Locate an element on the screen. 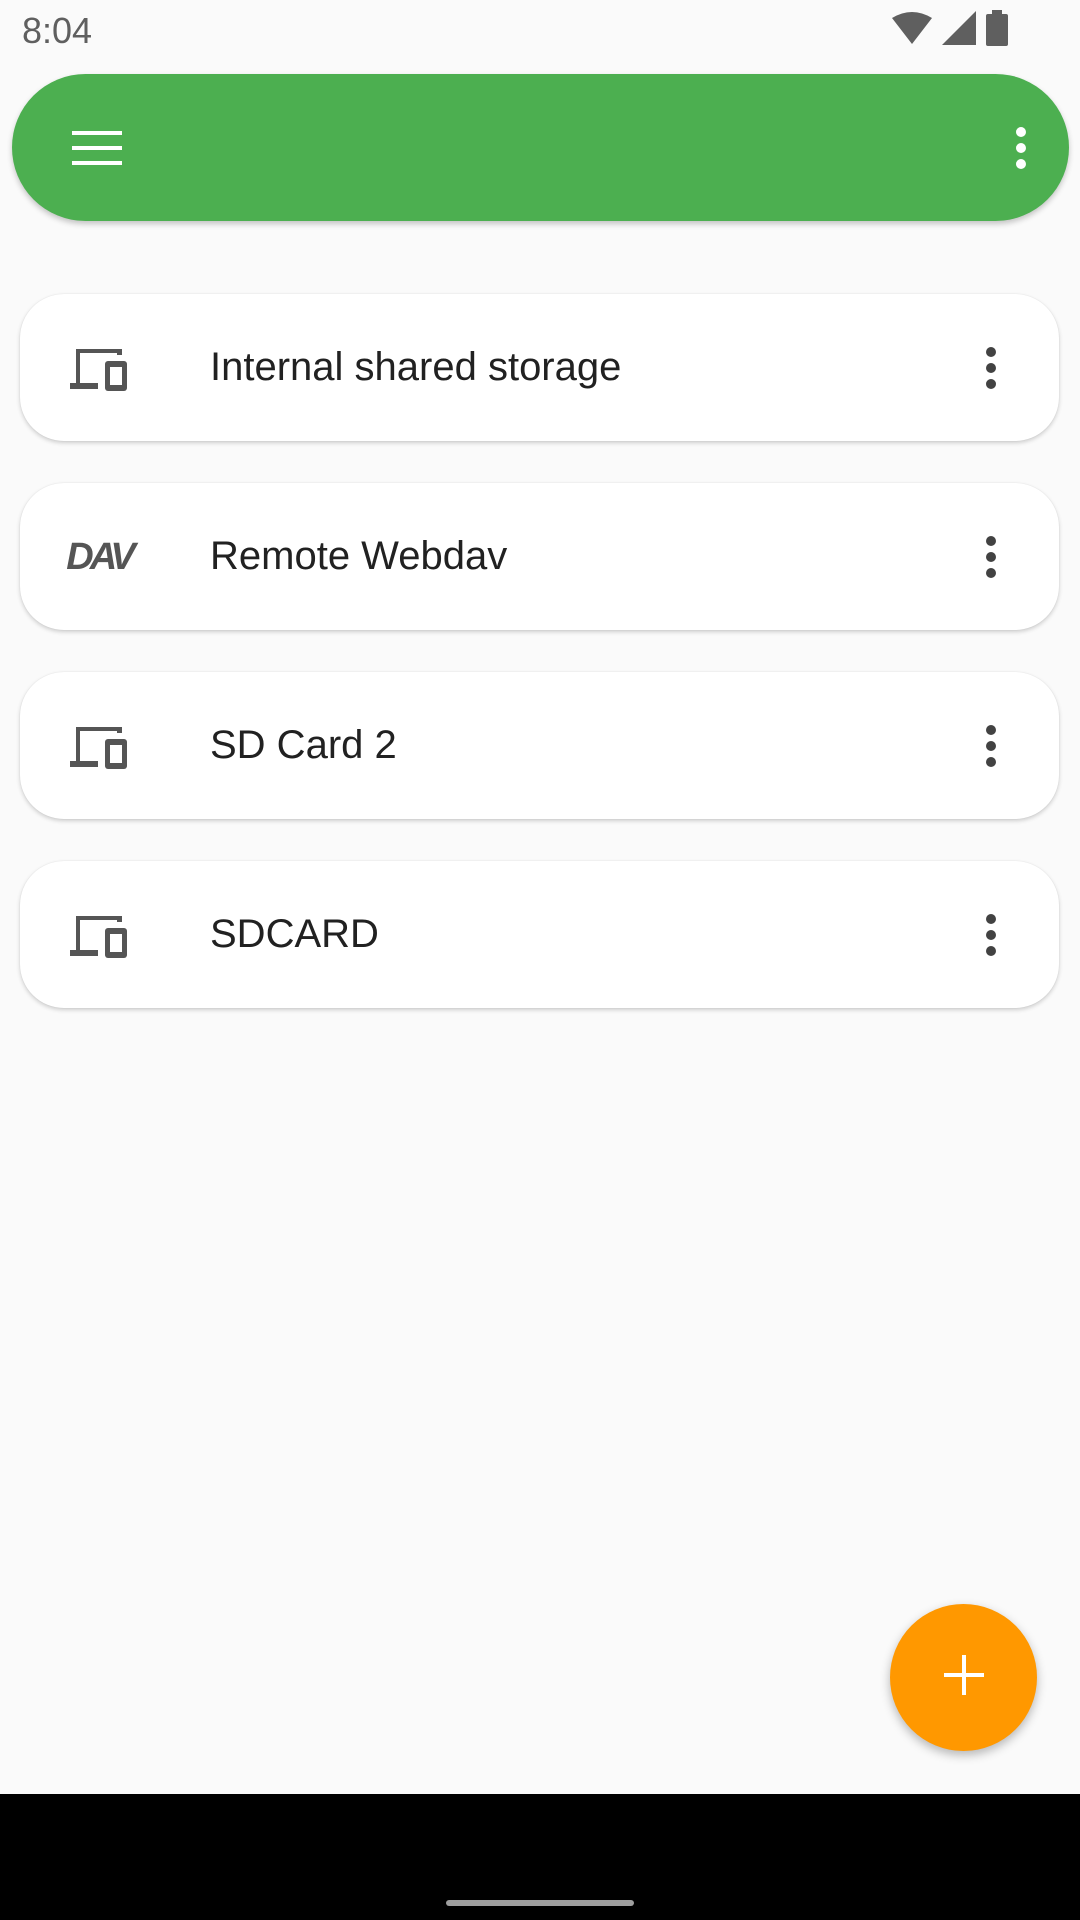 The width and height of the screenshot is (1080, 1920). system-navigation-bar is located at coordinates (540, 1857).